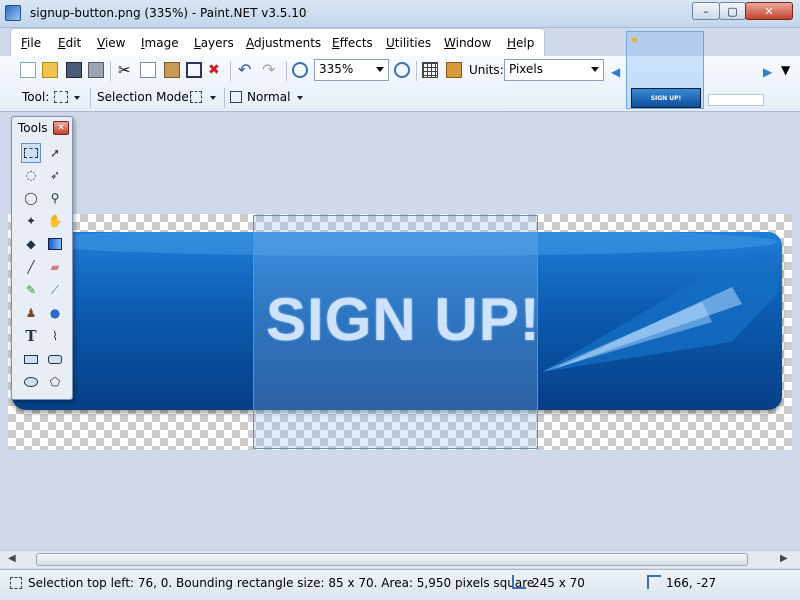  Describe the element at coordinates (55, 153) in the screenshot. I see `move-selected-pixels-icon: ➚` at that location.